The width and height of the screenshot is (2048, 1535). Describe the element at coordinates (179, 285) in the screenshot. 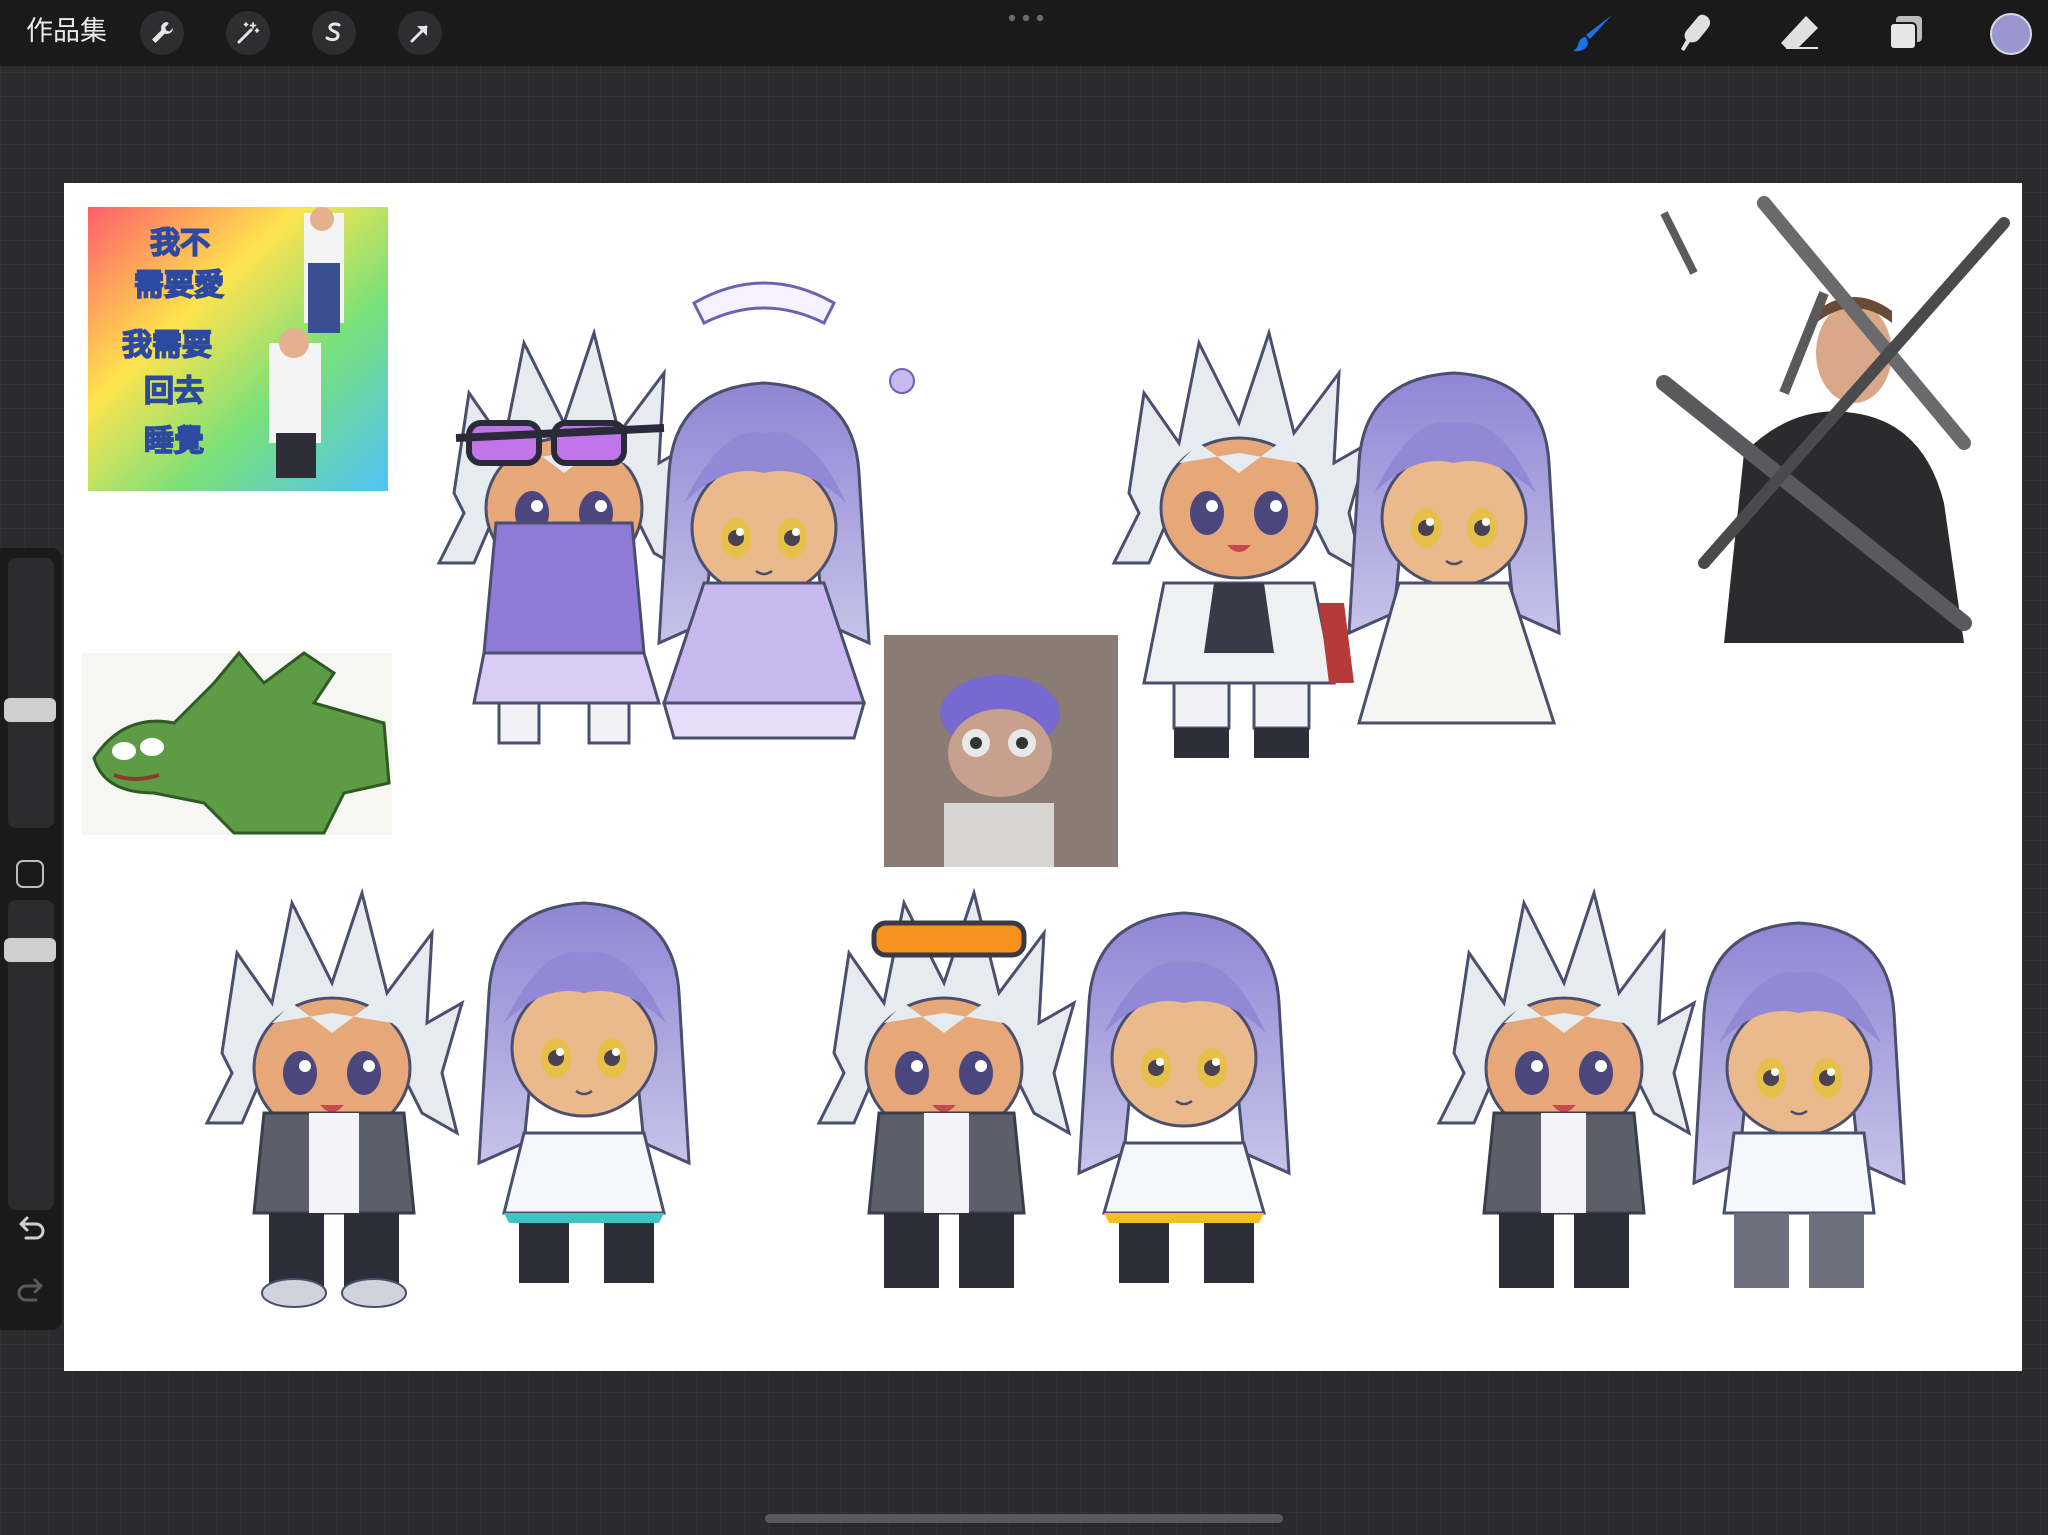

I see `meme-caption-line2: 需要愛` at that location.